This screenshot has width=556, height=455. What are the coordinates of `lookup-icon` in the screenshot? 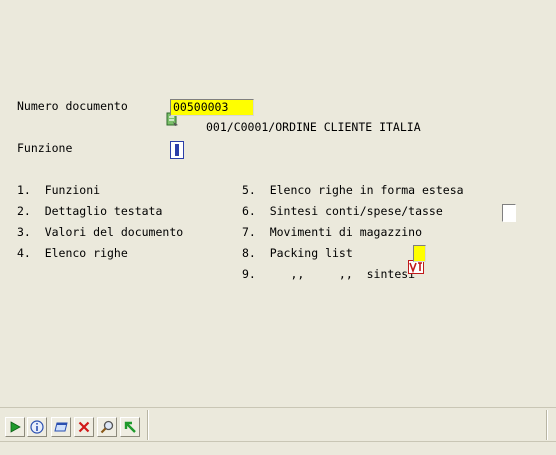 It's located at (164, 112).